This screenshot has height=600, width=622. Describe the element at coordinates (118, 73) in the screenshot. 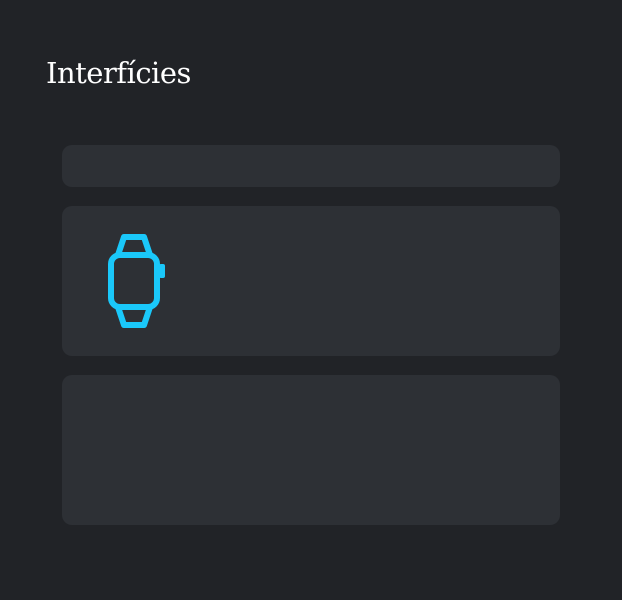

I see `page-title: Interfícies` at that location.